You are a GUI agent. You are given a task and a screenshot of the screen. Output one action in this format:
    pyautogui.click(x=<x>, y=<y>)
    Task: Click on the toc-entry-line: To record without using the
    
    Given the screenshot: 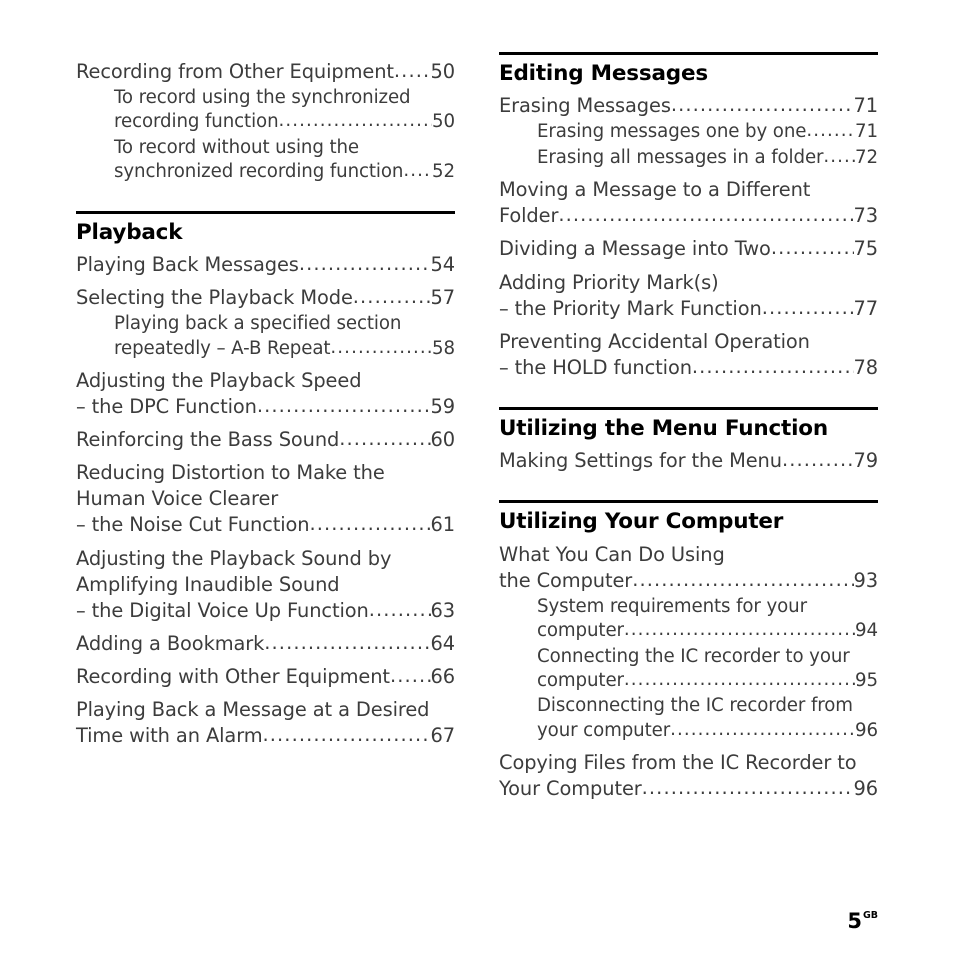 What is the action you would take?
    pyautogui.click(x=237, y=147)
    